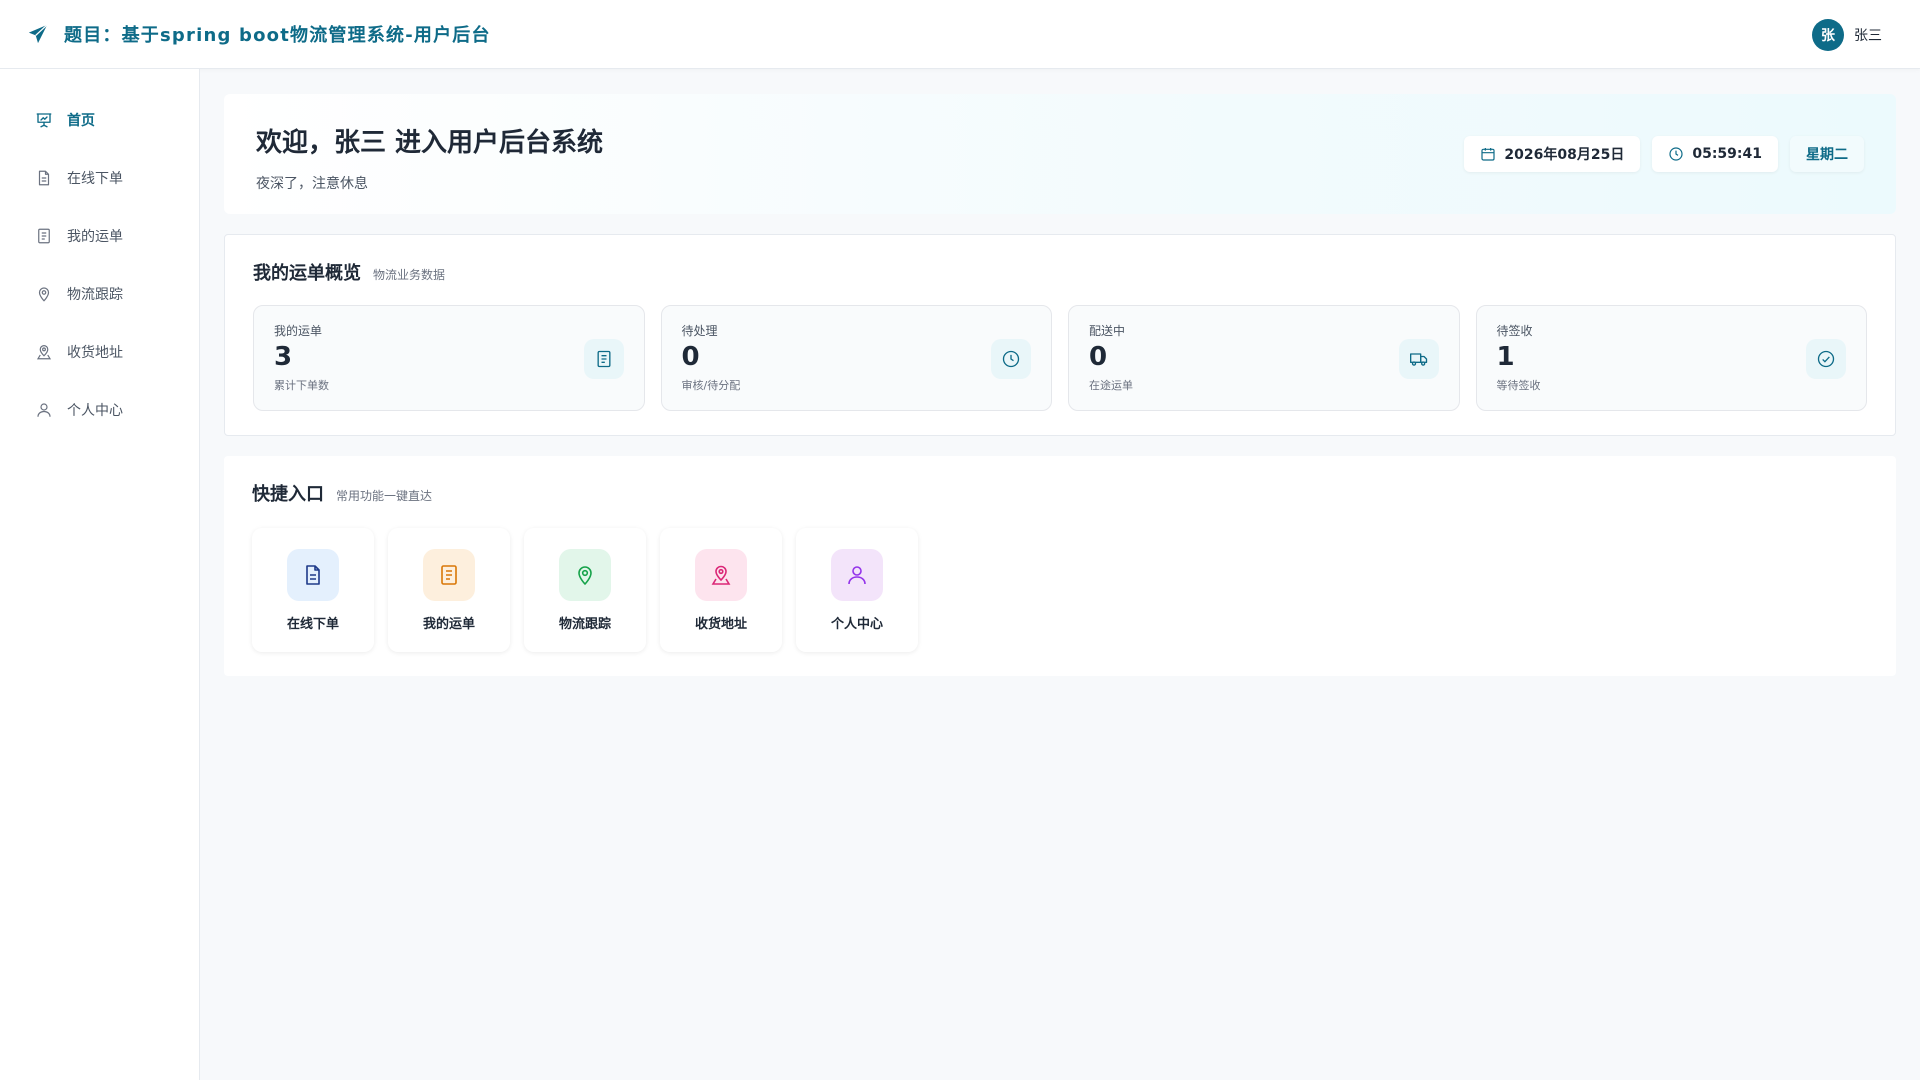 This screenshot has width=1920, height=1080. Describe the element at coordinates (1264, 358) in the screenshot. I see `stat-card-delivering: 配送中 0 在途运单` at that location.